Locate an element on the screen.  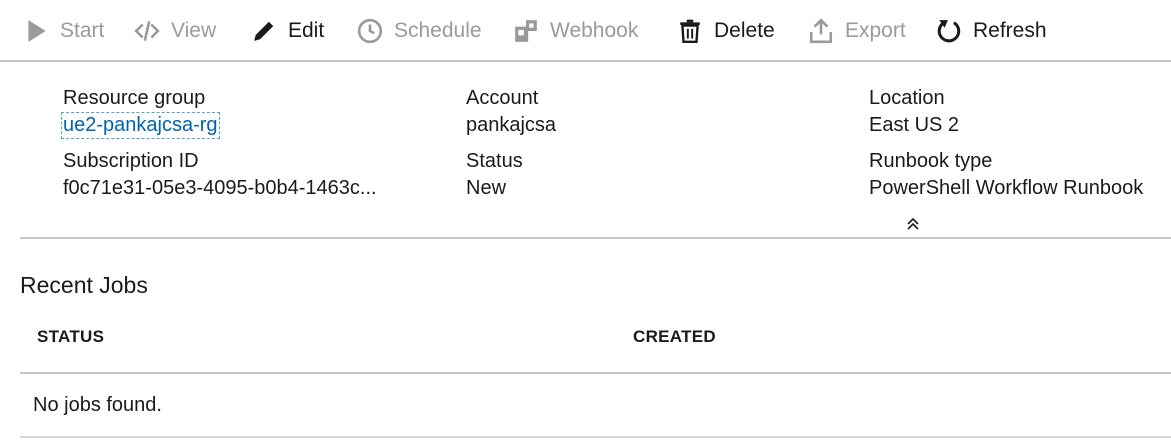
table-header-row: STATUS CREATED is located at coordinates (595, 342).